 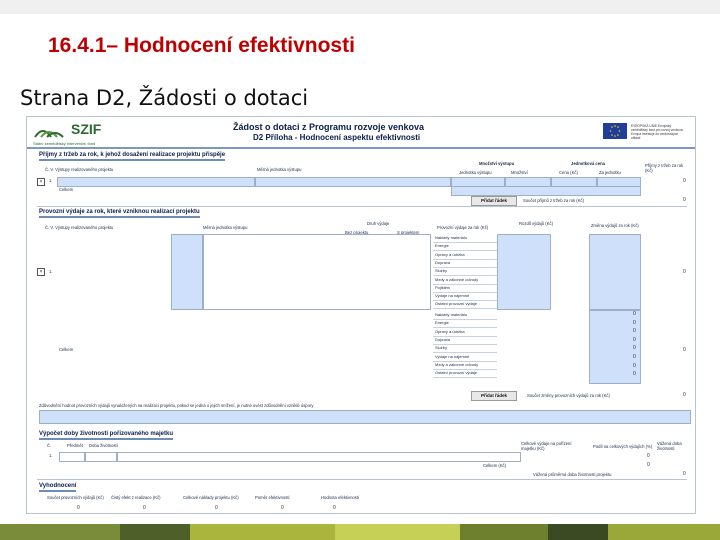 I want to click on sum-value: 0, so click(x=684, y=200).